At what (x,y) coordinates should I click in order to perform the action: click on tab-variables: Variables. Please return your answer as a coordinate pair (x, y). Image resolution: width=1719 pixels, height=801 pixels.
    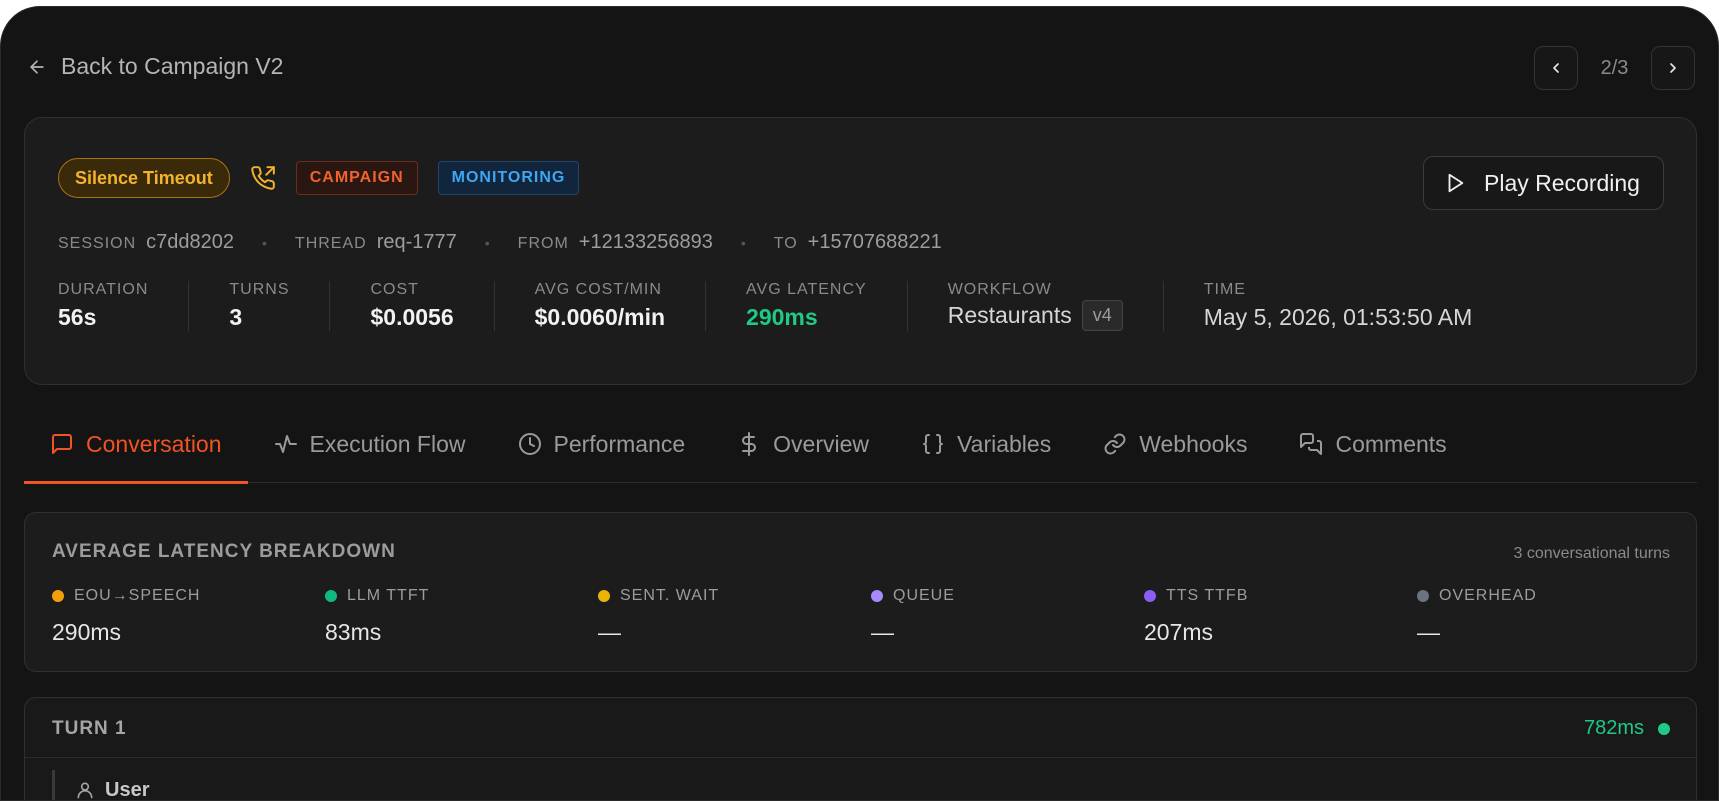
    Looking at the image, I should click on (986, 444).